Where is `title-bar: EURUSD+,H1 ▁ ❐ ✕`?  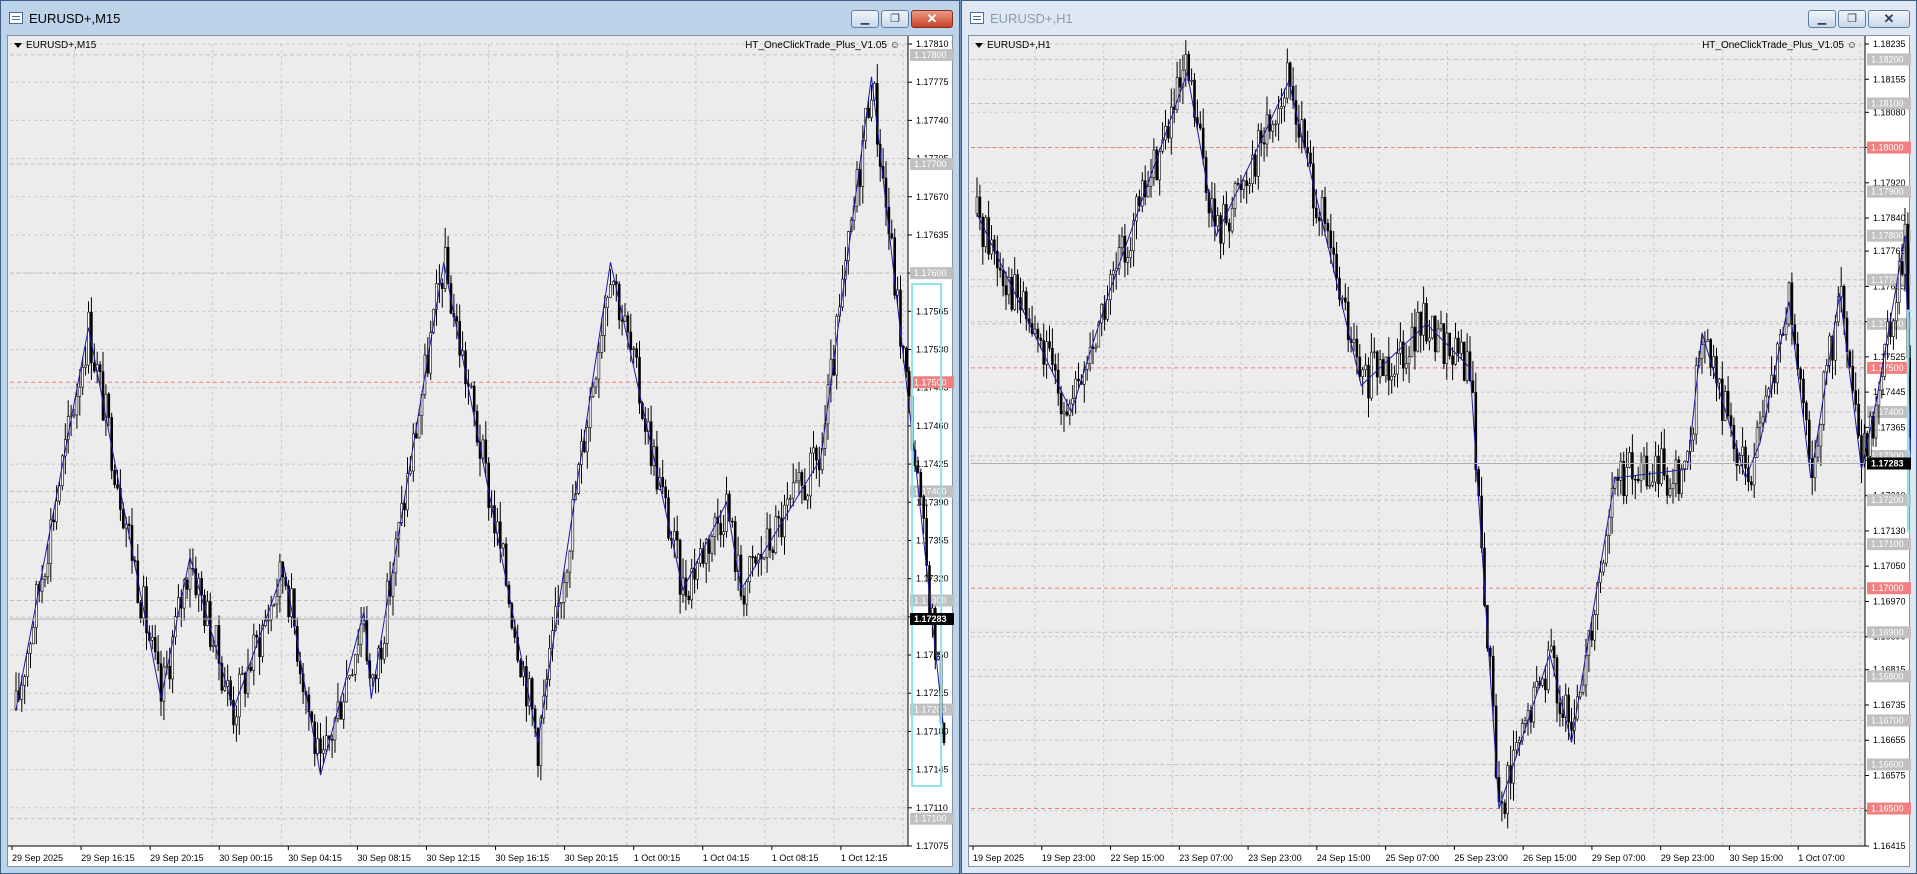 title-bar: EURUSD+,H1 ▁ ❐ ✕ is located at coordinates (1439, 18).